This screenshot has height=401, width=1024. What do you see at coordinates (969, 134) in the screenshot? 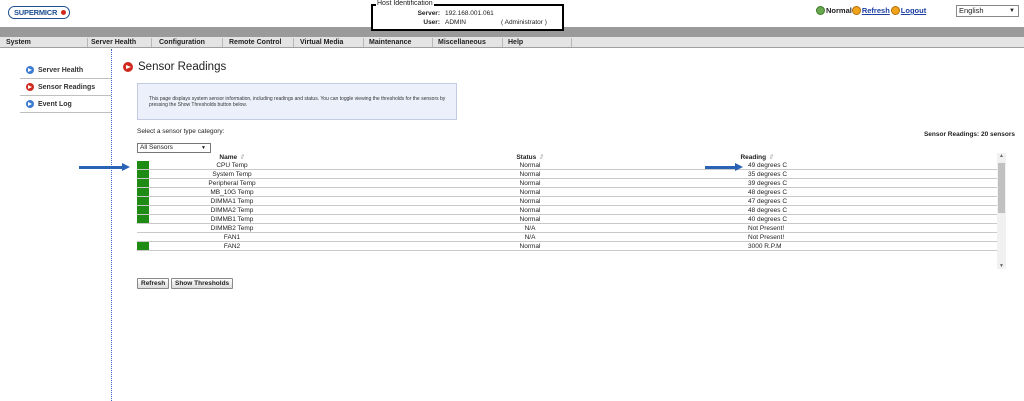
I see `sensor-count: Sensor Readings: 20 sensors` at bounding box center [969, 134].